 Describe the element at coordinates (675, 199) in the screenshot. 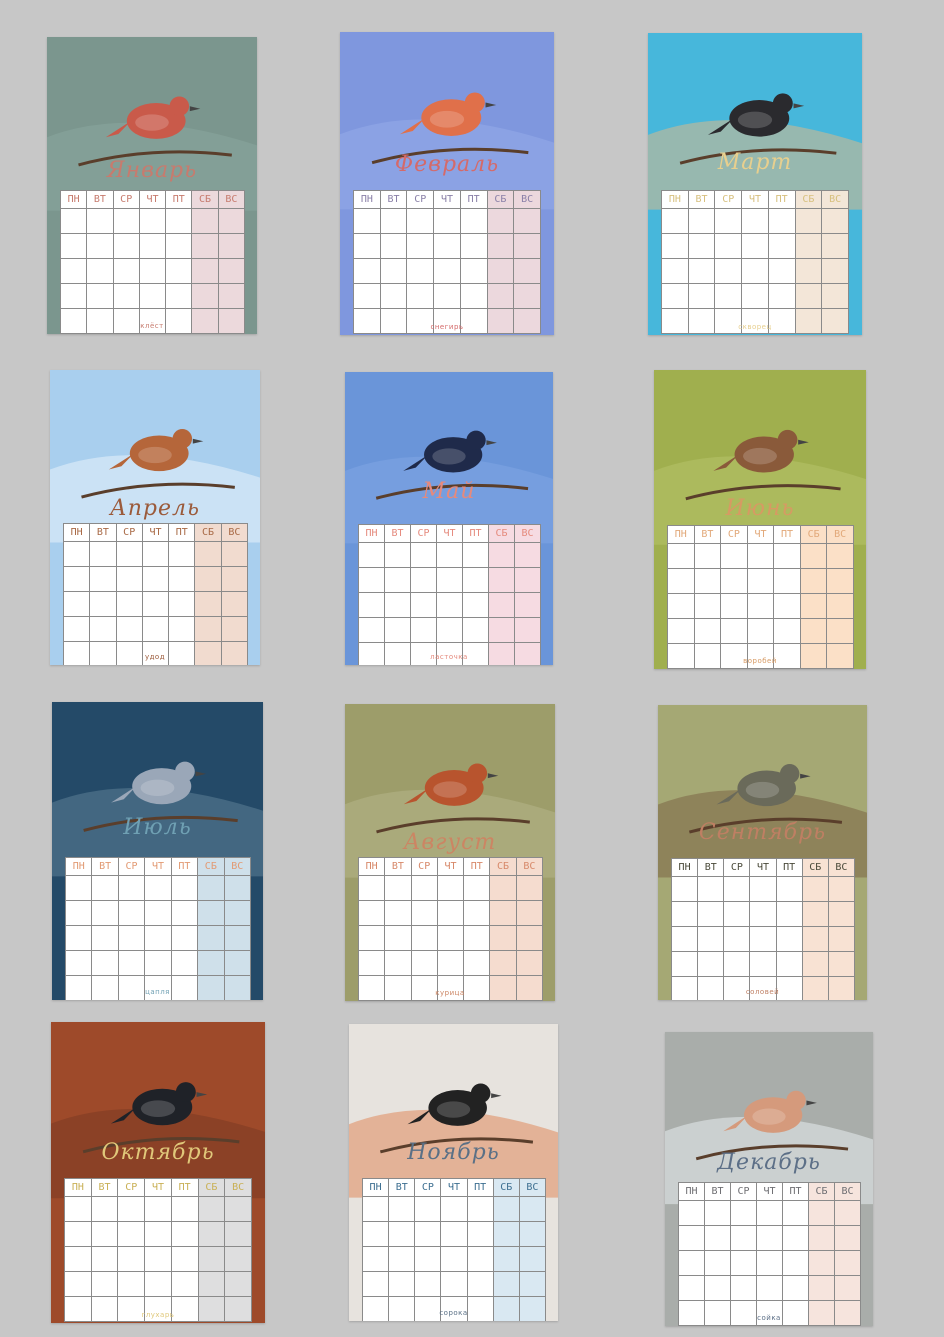

I see `weekday-label: ПН` at that location.